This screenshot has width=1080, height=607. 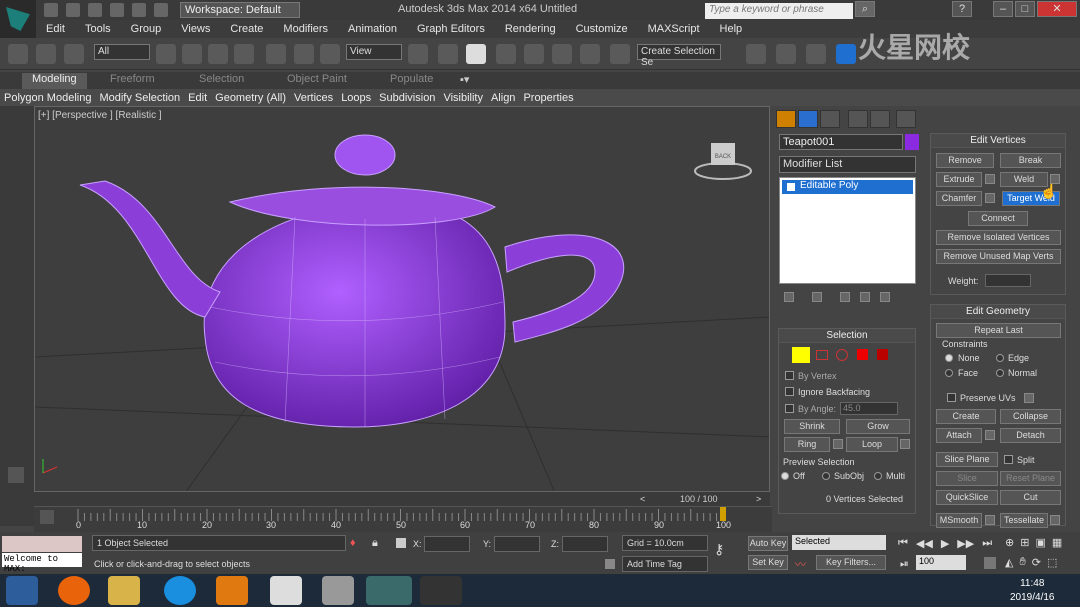 What do you see at coordinates (786, 54) in the screenshot?
I see `align-icon` at bounding box center [786, 54].